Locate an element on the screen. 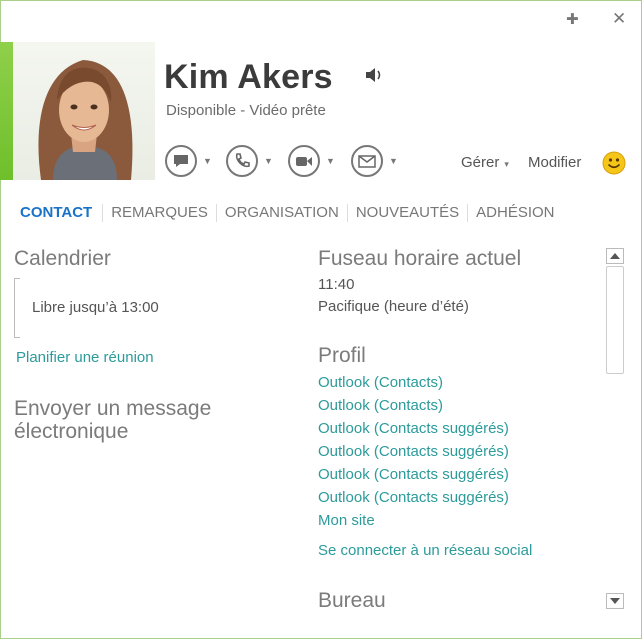 This screenshot has height=639, width=642. tab-contact: CONTACT is located at coordinates (61, 213).